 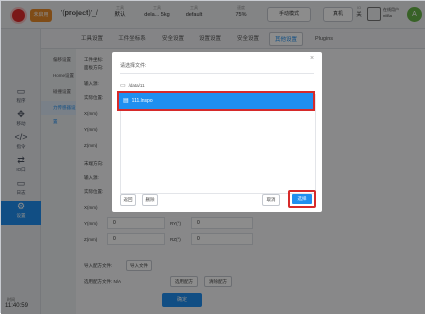 I want to click on back-button: 返回, so click(x=128, y=200).